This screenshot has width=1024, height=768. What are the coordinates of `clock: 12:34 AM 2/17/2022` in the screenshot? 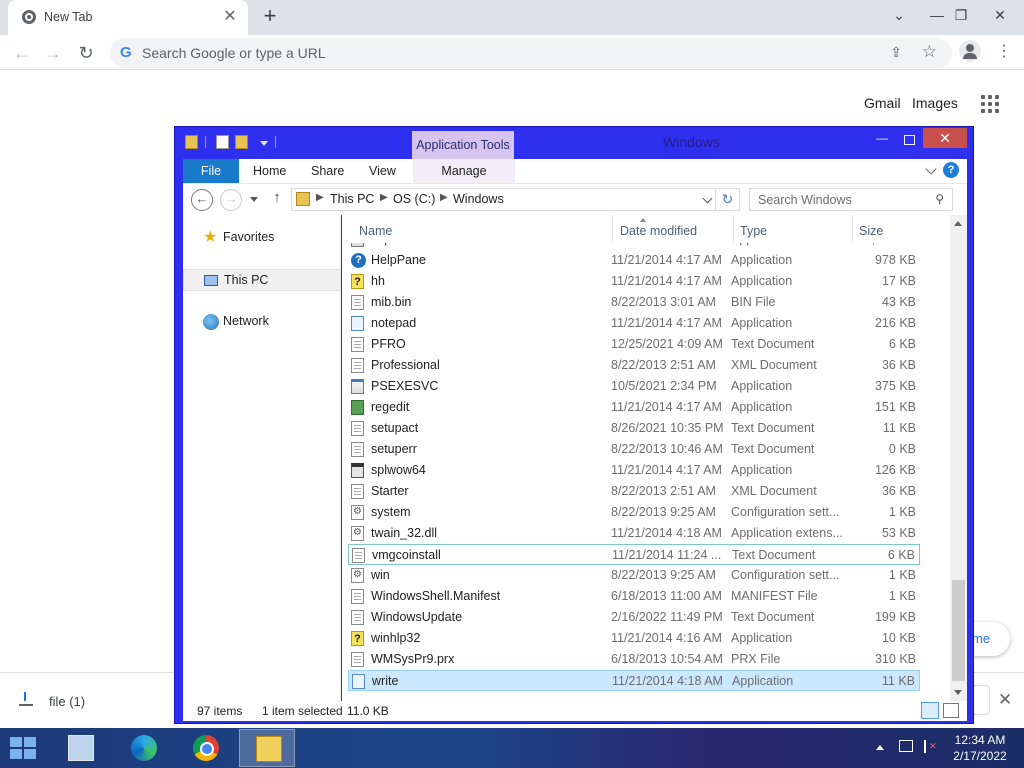 It's located at (980, 748).